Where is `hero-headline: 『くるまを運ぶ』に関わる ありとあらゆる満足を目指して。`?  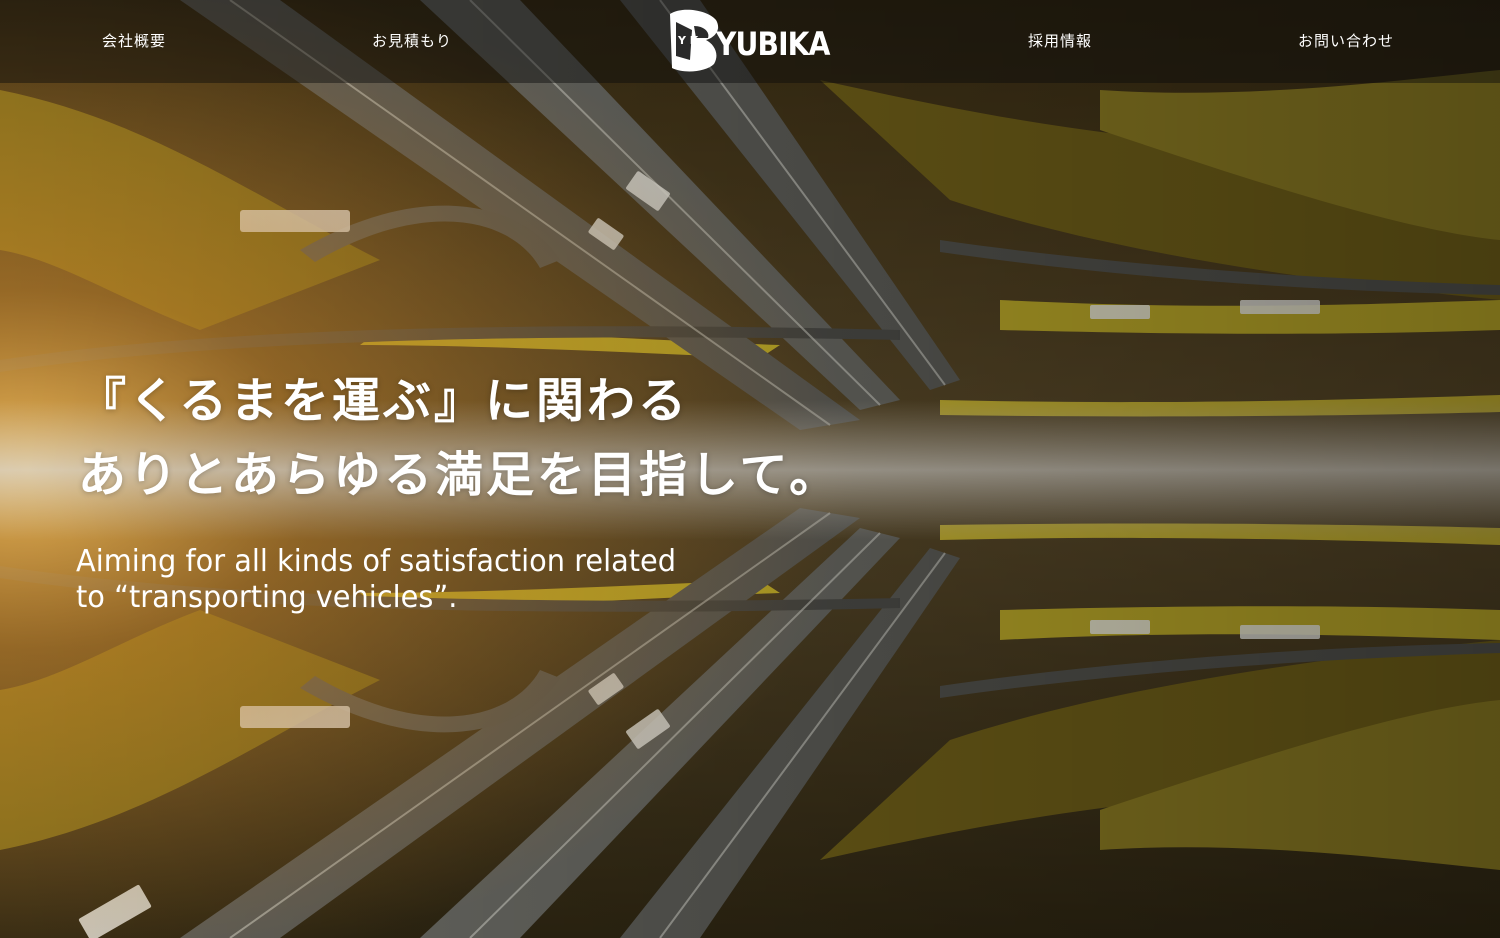
hero-headline: 『くるまを運ぶ』に関わる ありとあらゆる満足を目指して。 is located at coordinates (459, 438).